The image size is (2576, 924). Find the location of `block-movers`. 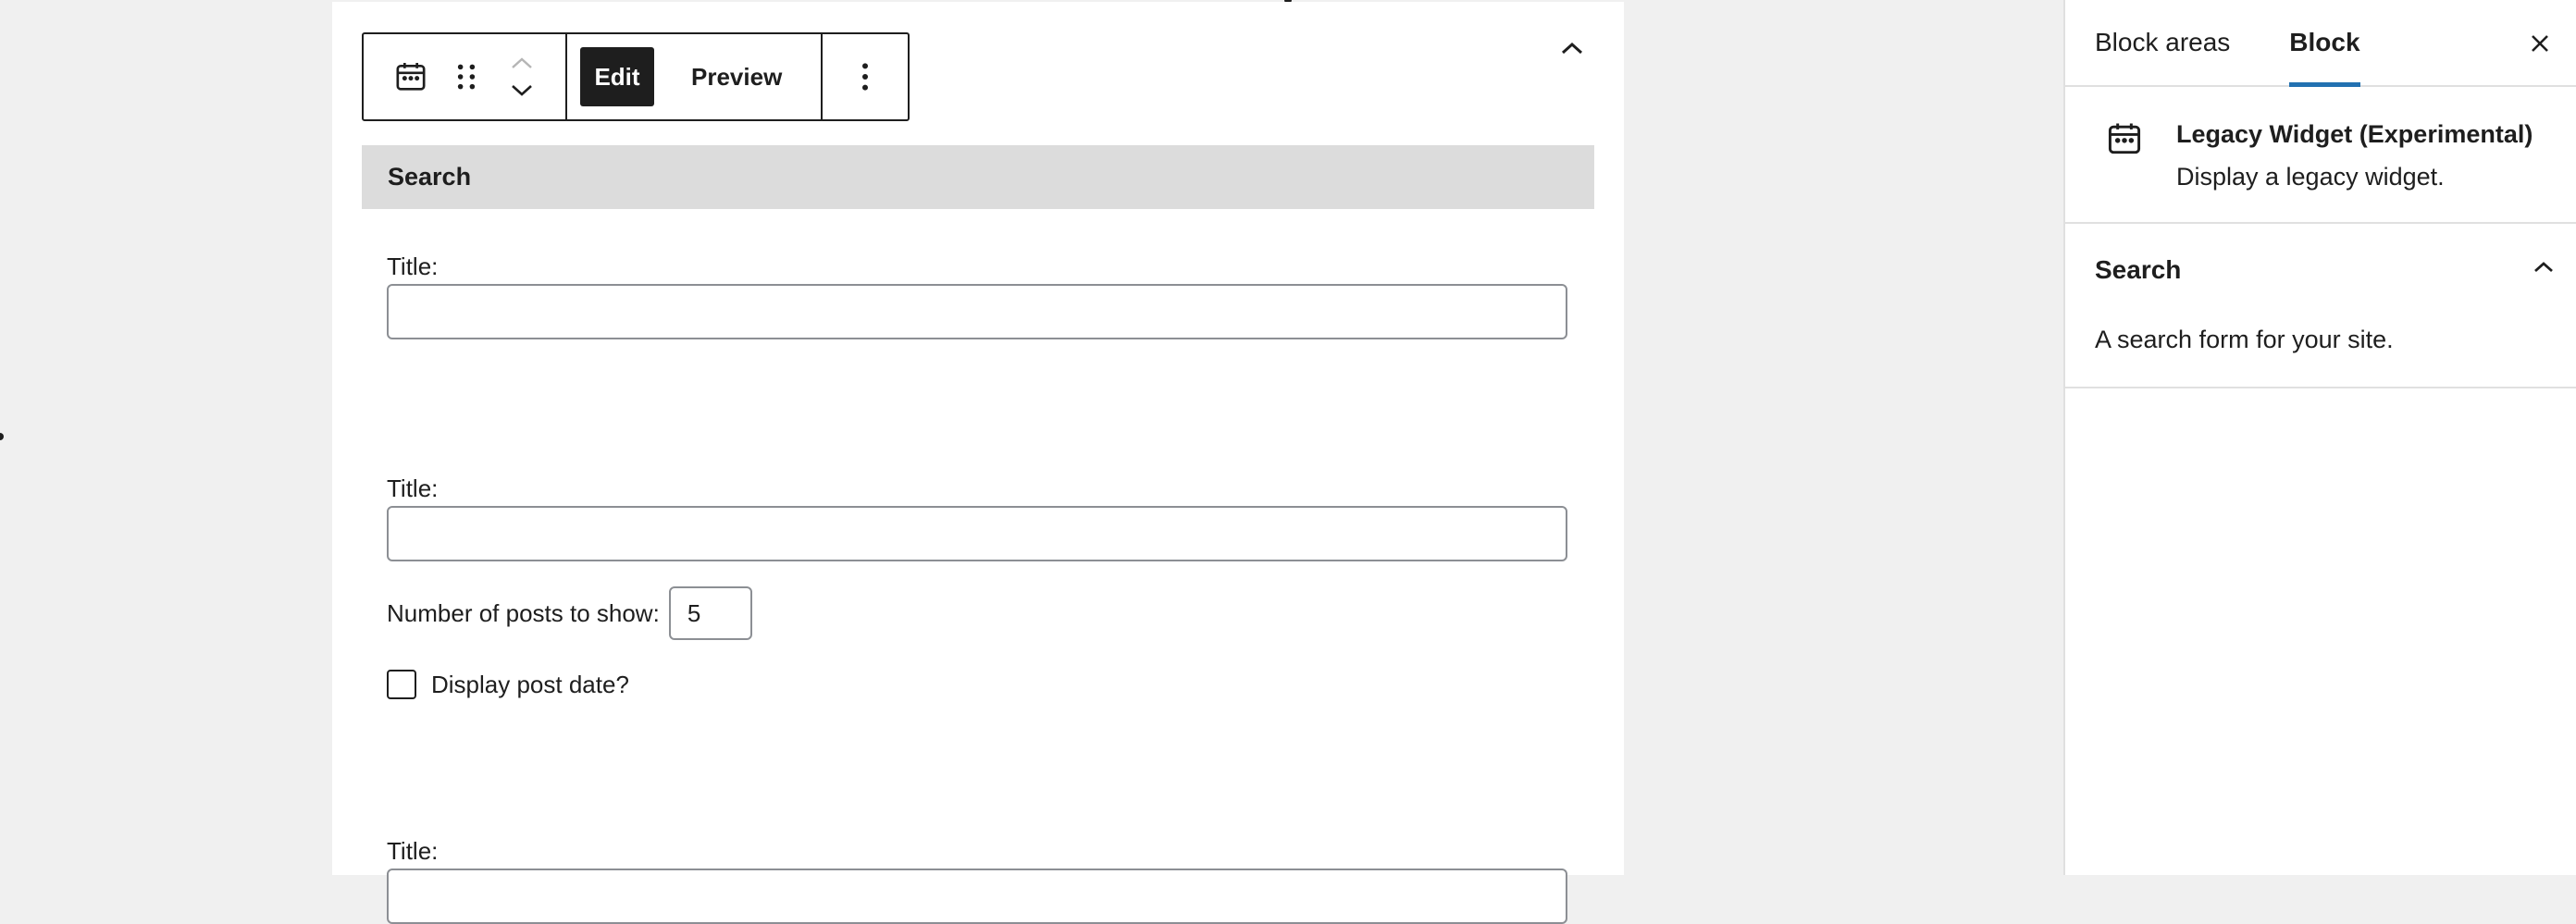

block-movers is located at coordinates (522, 77).